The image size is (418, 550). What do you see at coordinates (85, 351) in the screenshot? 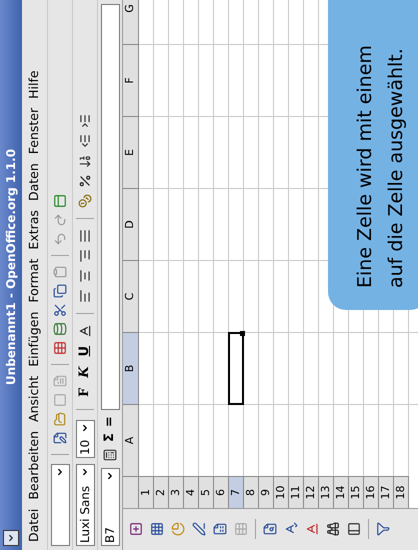
I see `underline-button: U` at bounding box center [85, 351].